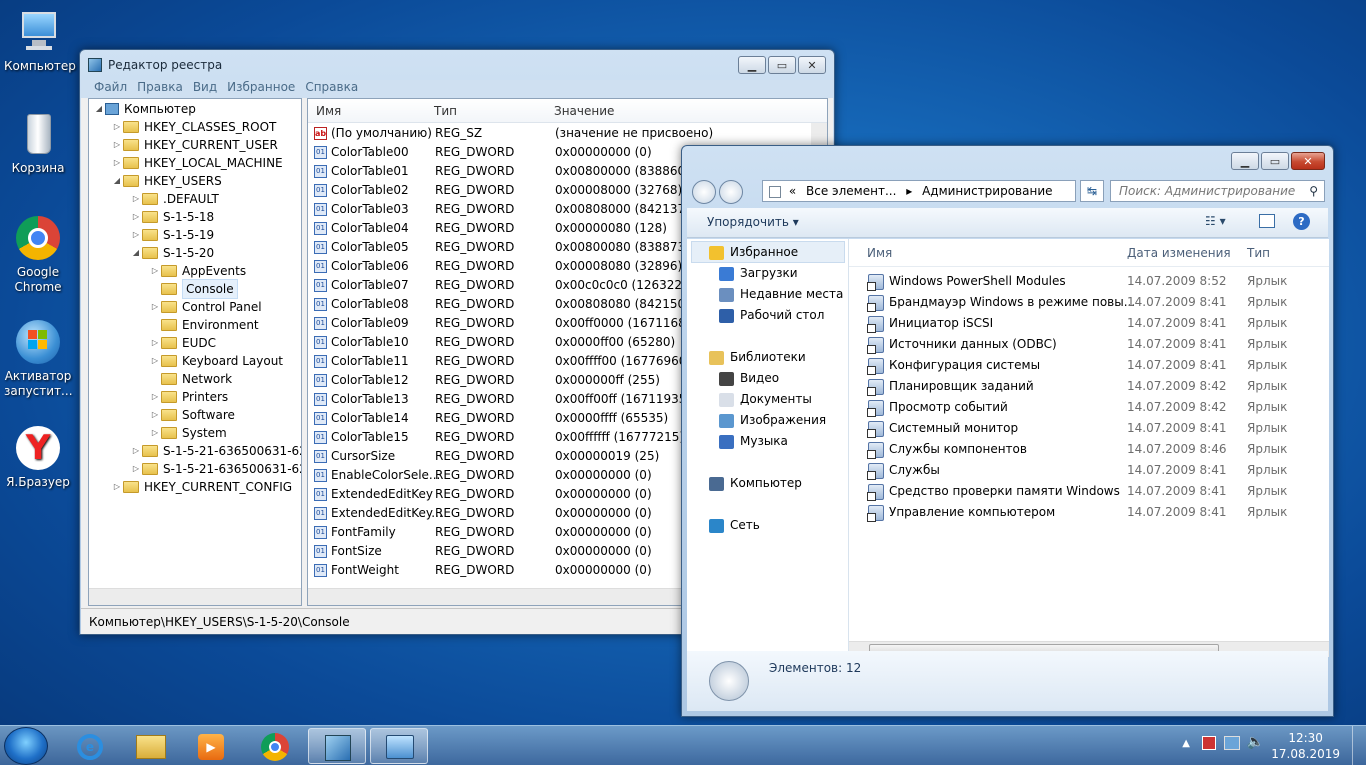 The image size is (1366, 765). I want to click on nav-computer: Компьютер, so click(755, 483).